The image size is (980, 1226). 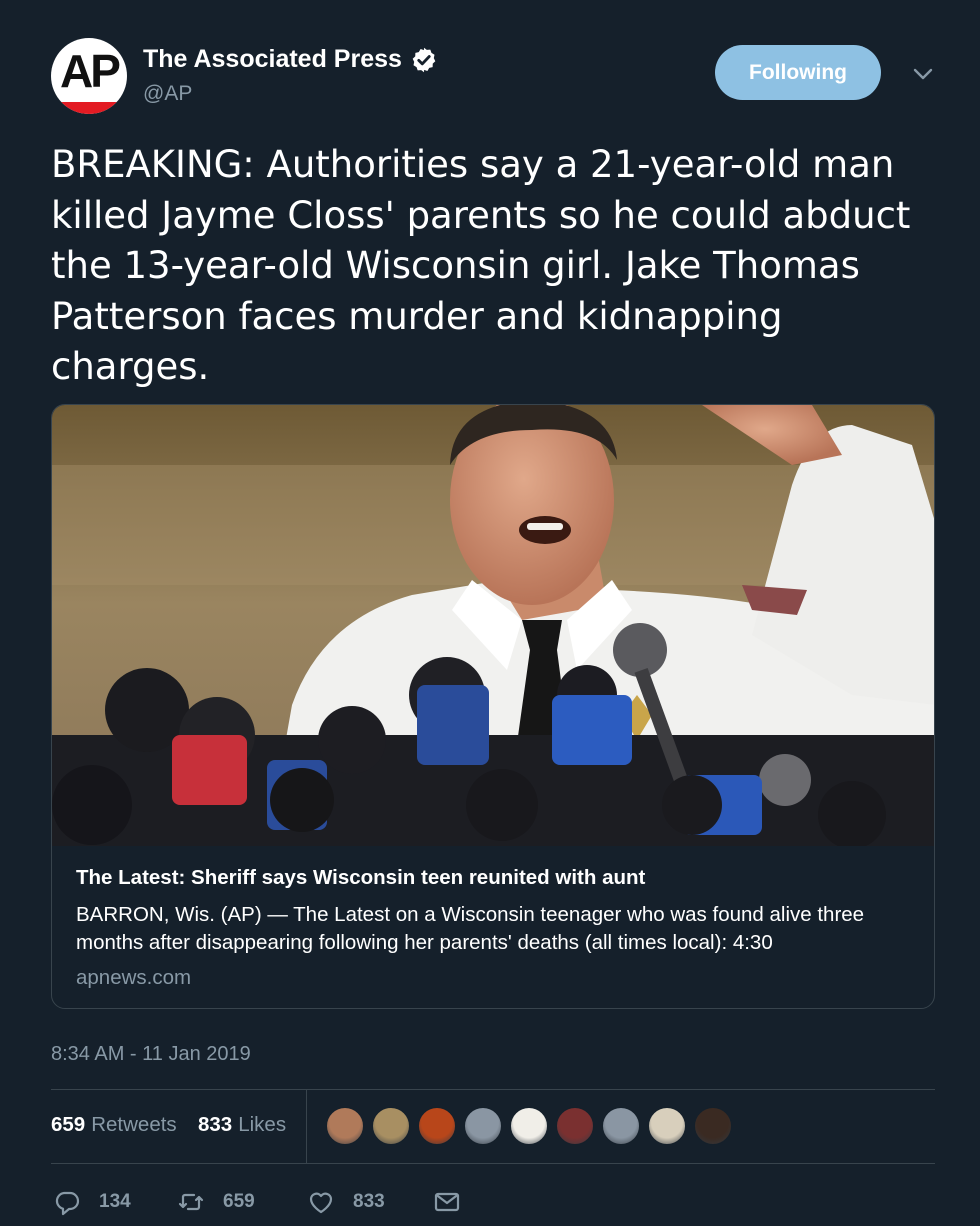 I want to click on likes-count: 833, so click(x=215, y=1124).